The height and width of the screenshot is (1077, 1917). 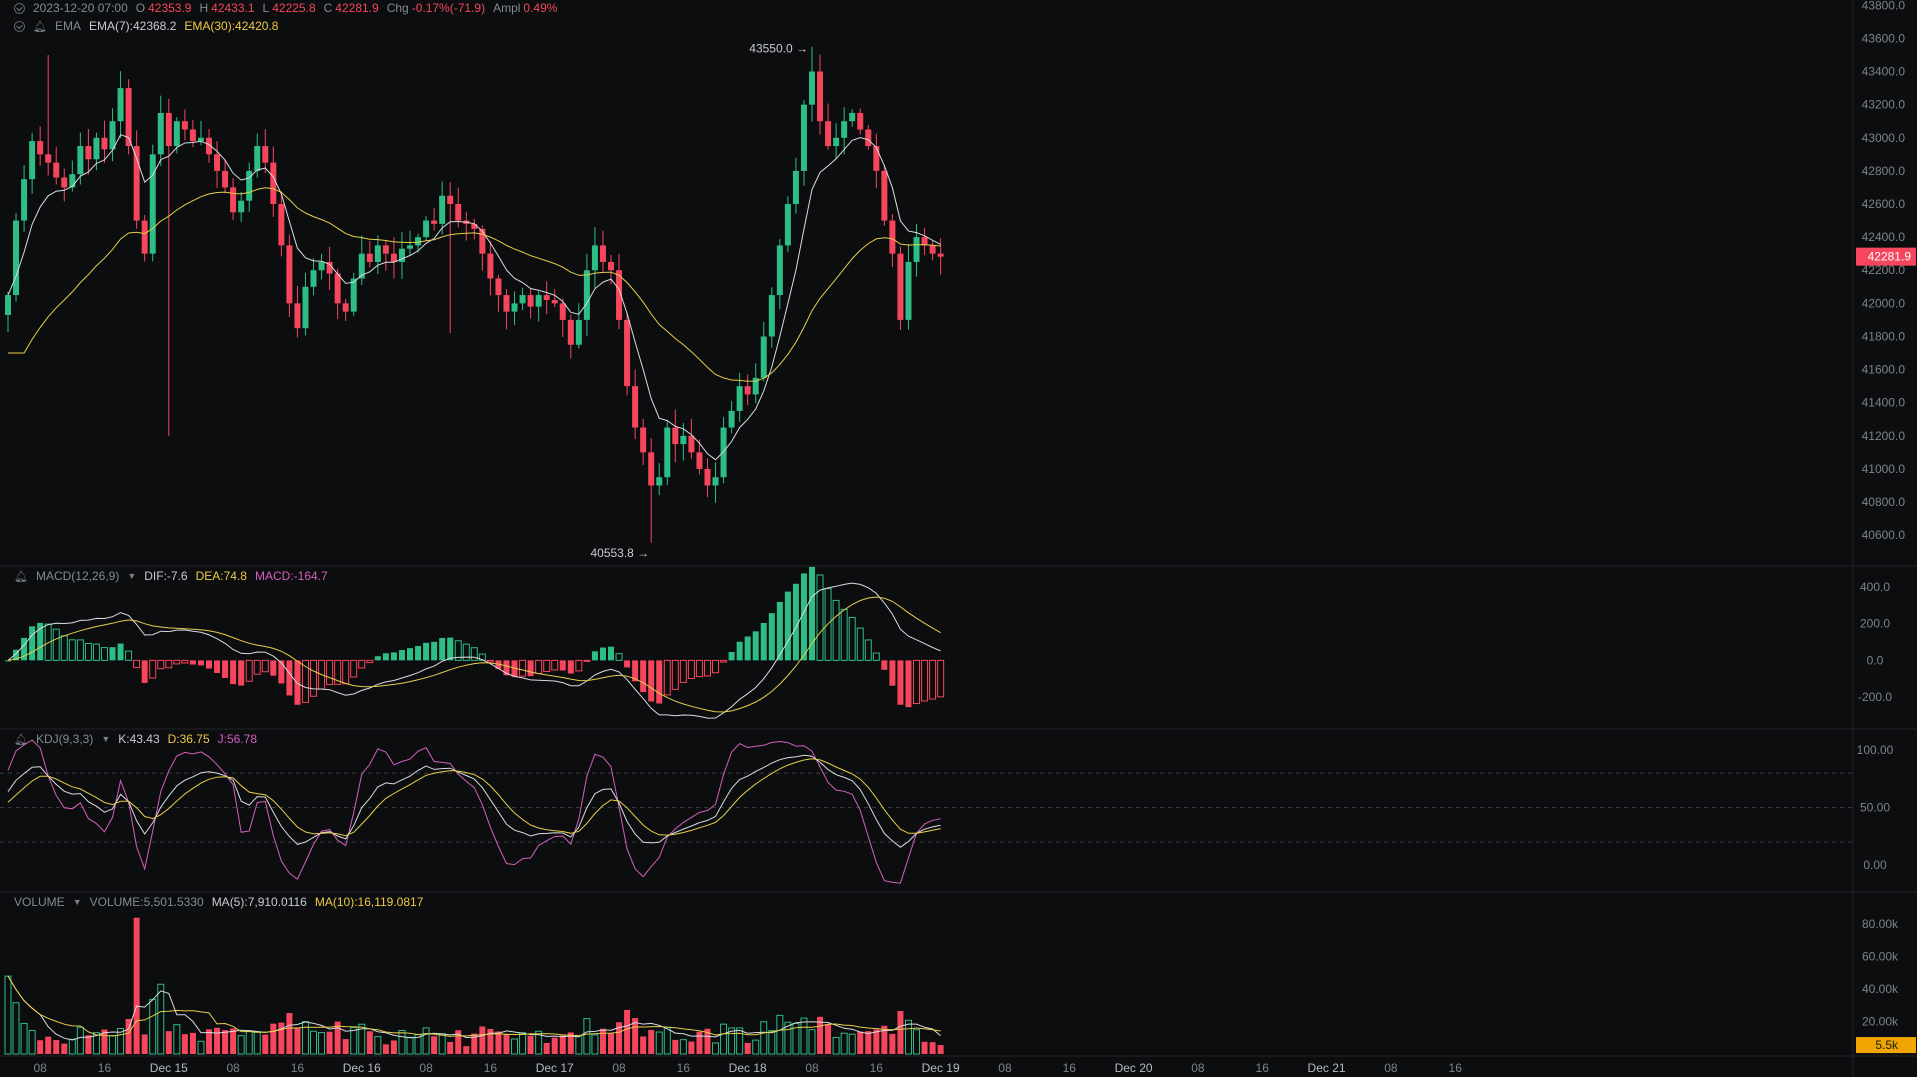 What do you see at coordinates (474, 986) in the screenshot?
I see `volume-bars` at bounding box center [474, 986].